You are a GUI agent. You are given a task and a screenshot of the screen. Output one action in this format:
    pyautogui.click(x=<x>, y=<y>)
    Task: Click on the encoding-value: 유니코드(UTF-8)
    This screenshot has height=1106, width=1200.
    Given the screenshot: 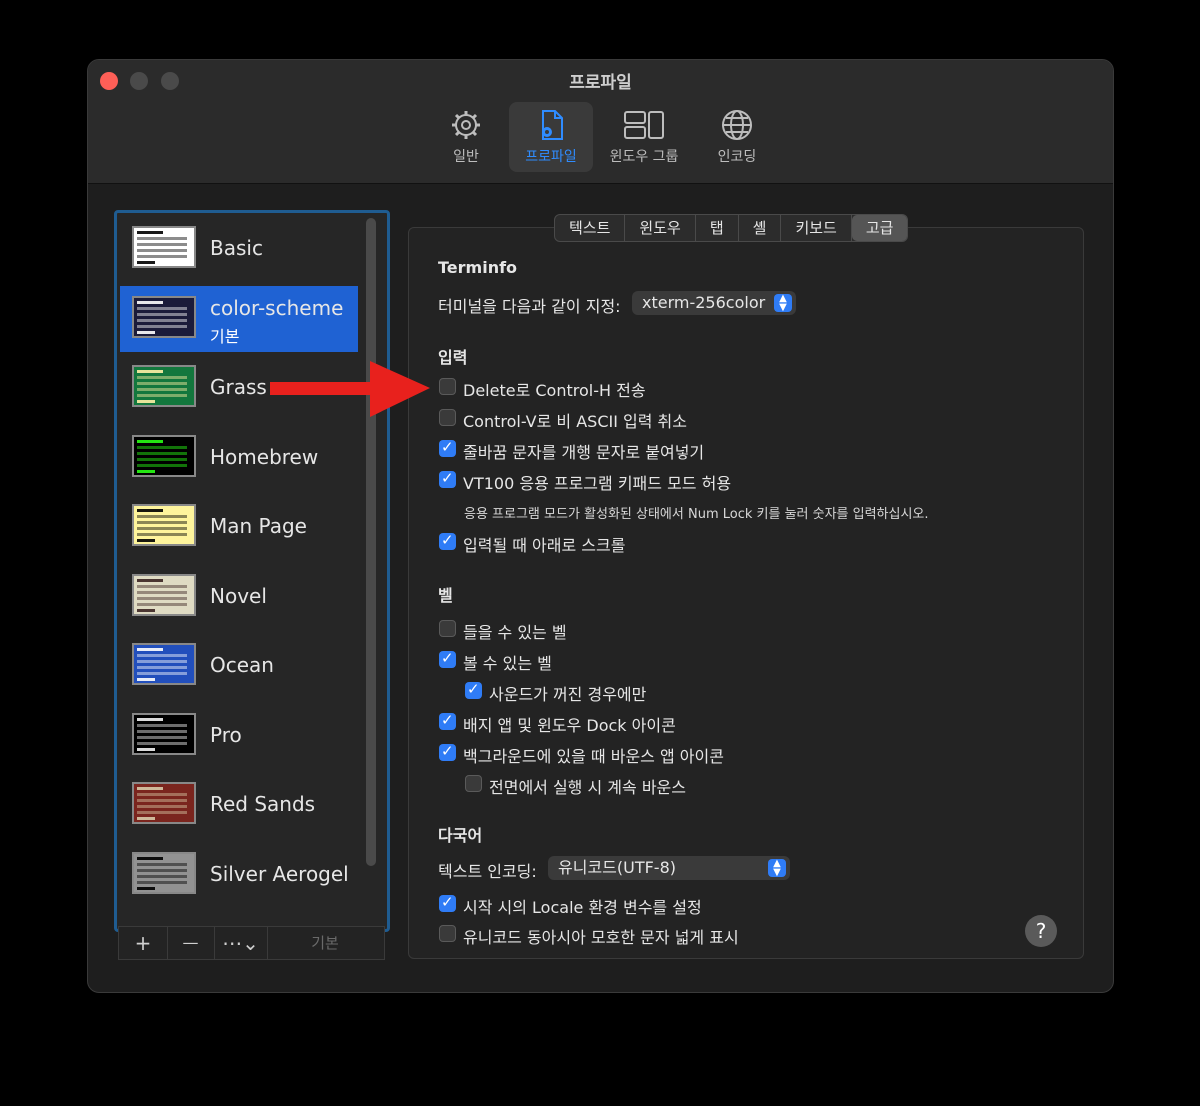 What is the action you would take?
    pyautogui.click(x=617, y=867)
    